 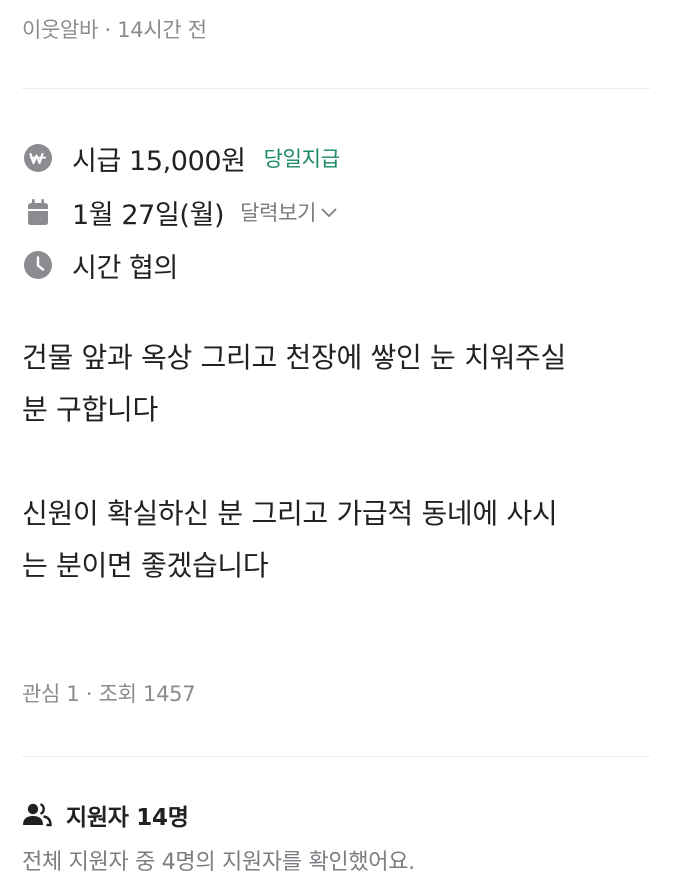 What do you see at coordinates (278, 213) in the screenshot?
I see `calendar-view-label: 달력보기` at bounding box center [278, 213].